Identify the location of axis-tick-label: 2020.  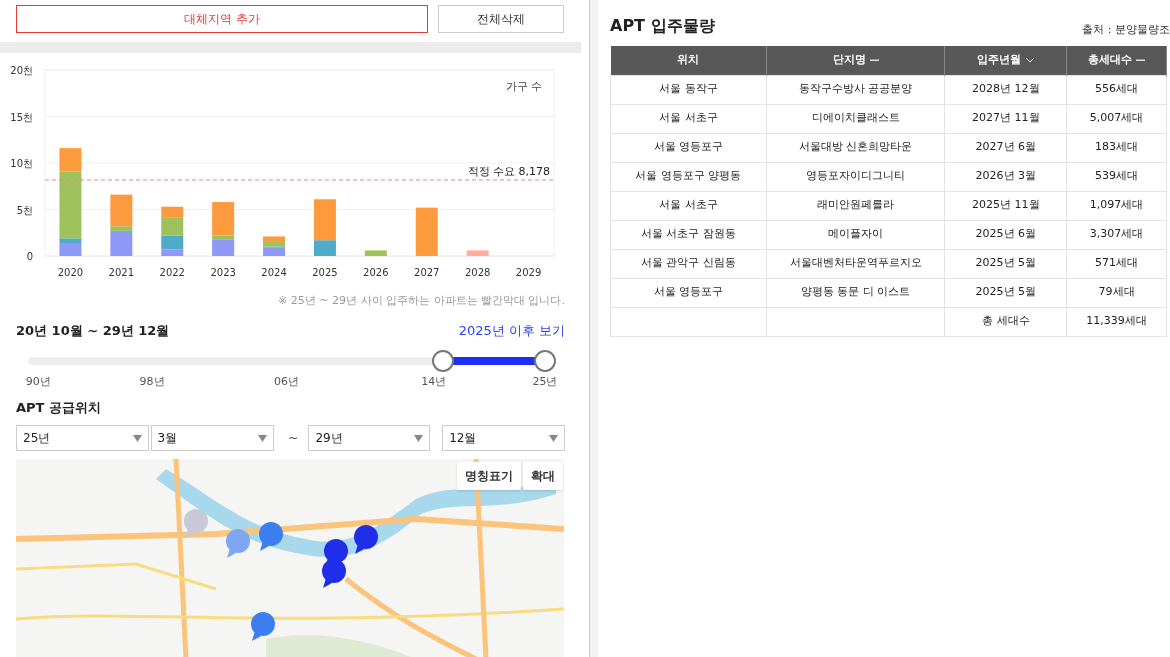
(70, 273).